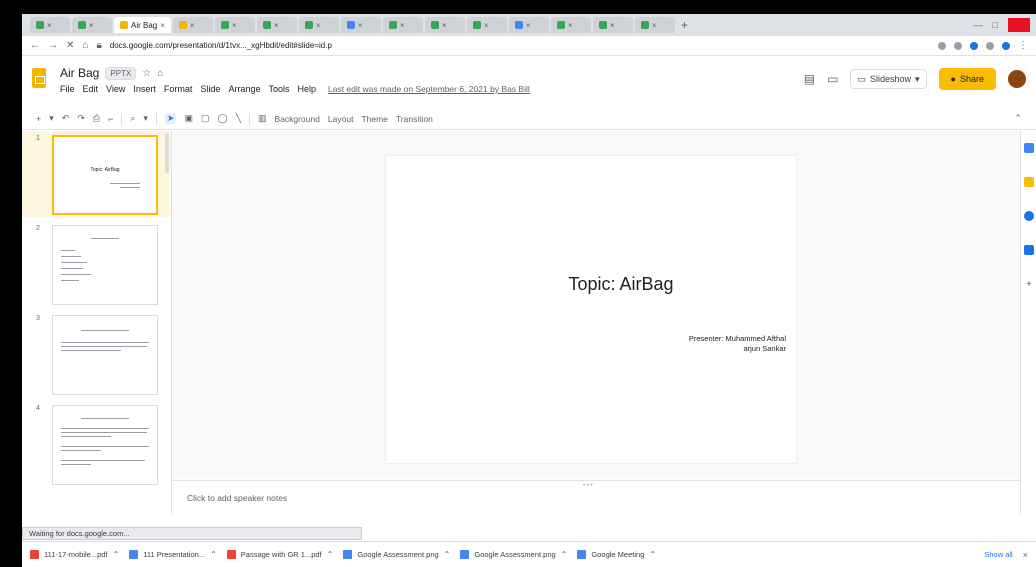 The image size is (1036, 567). I want to click on calendar-icon, so click(1029, 148).